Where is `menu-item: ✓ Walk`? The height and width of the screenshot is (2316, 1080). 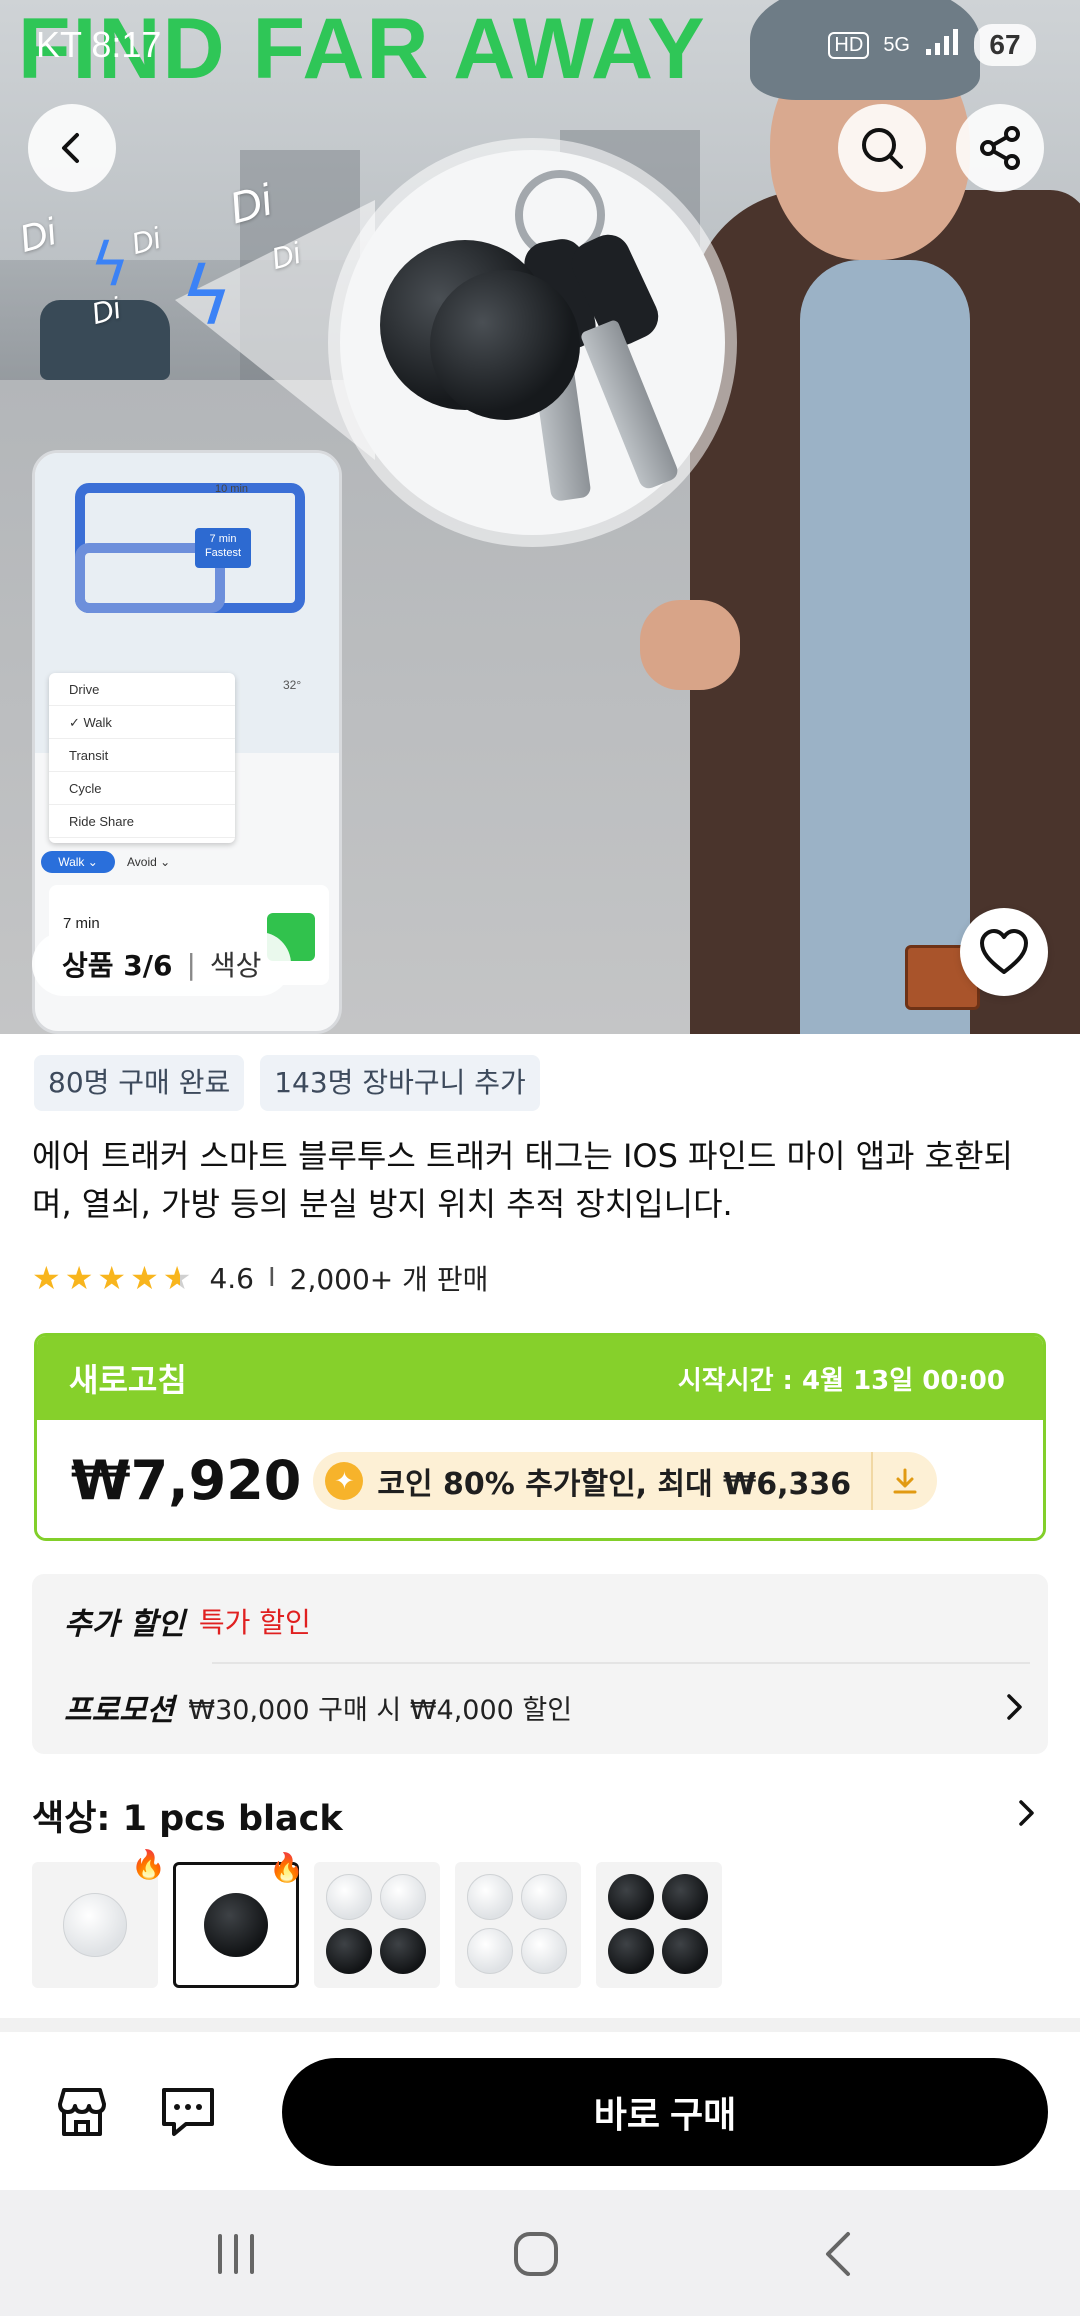 menu-item: ✓ Walk is located at coordinates (142, 722).